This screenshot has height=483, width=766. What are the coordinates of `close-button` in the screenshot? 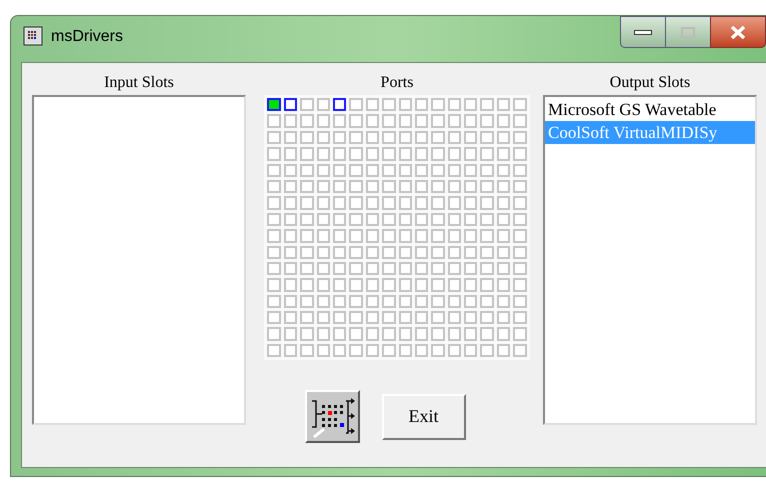 It's located at (738, 32).